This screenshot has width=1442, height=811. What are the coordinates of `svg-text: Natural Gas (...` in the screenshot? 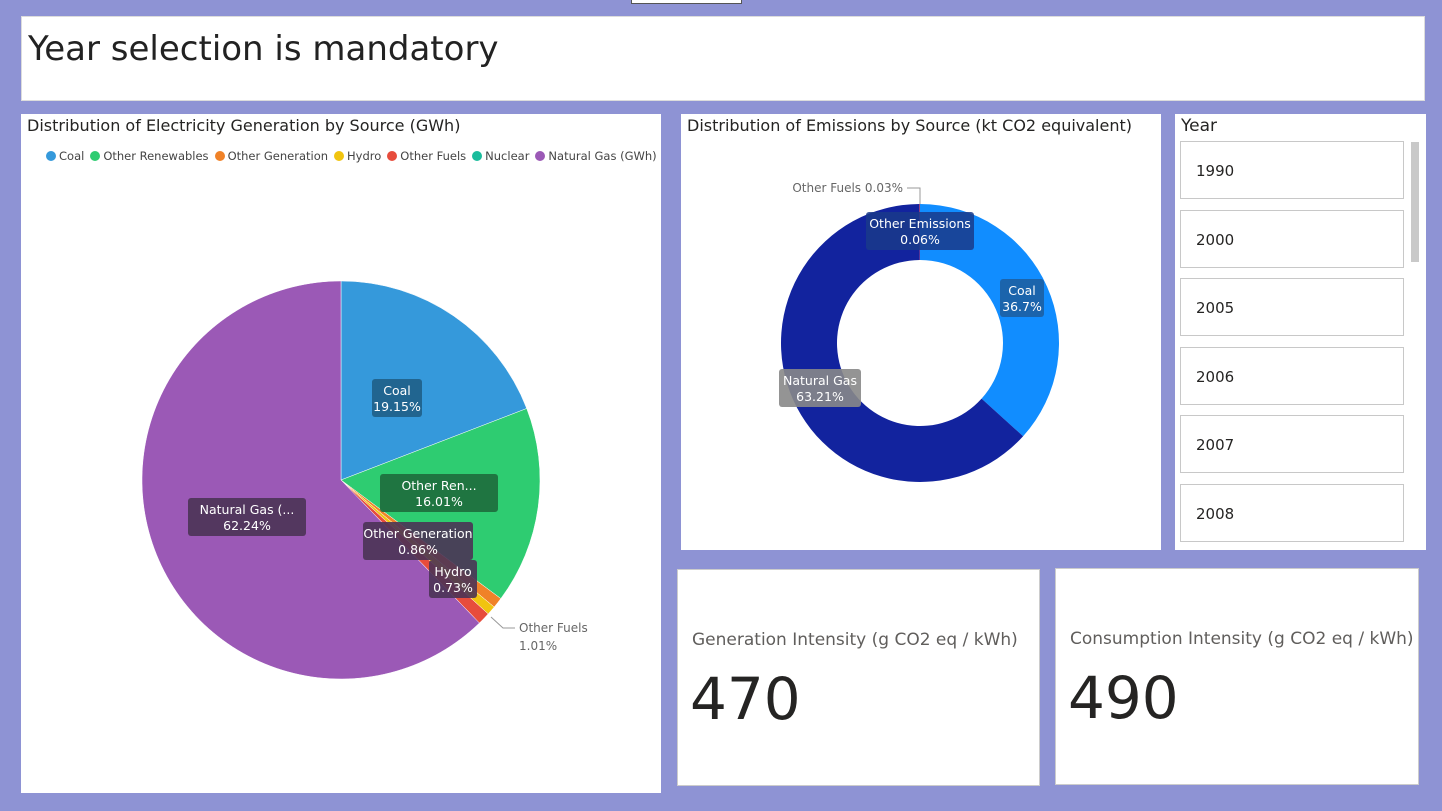 It's located at (247, 509).